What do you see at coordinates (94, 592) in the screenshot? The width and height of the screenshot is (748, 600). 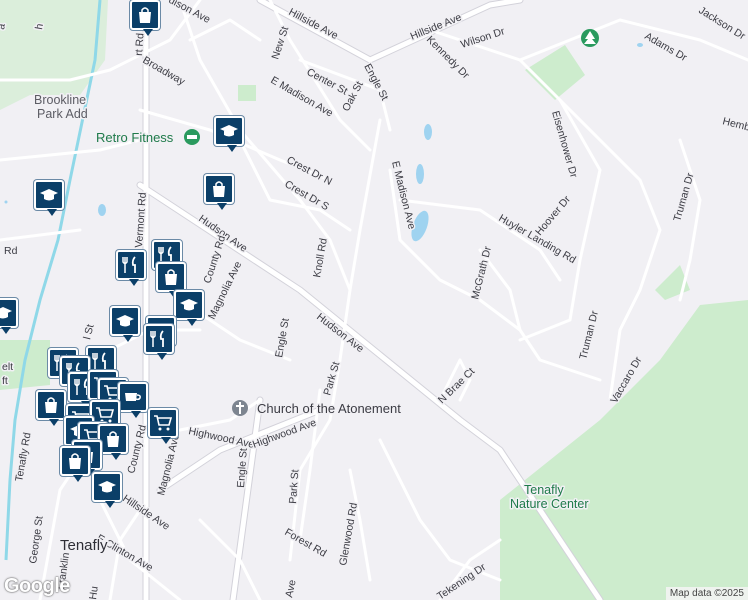 I see `street-label-hu: Hu` at bounding box center [94, 592].